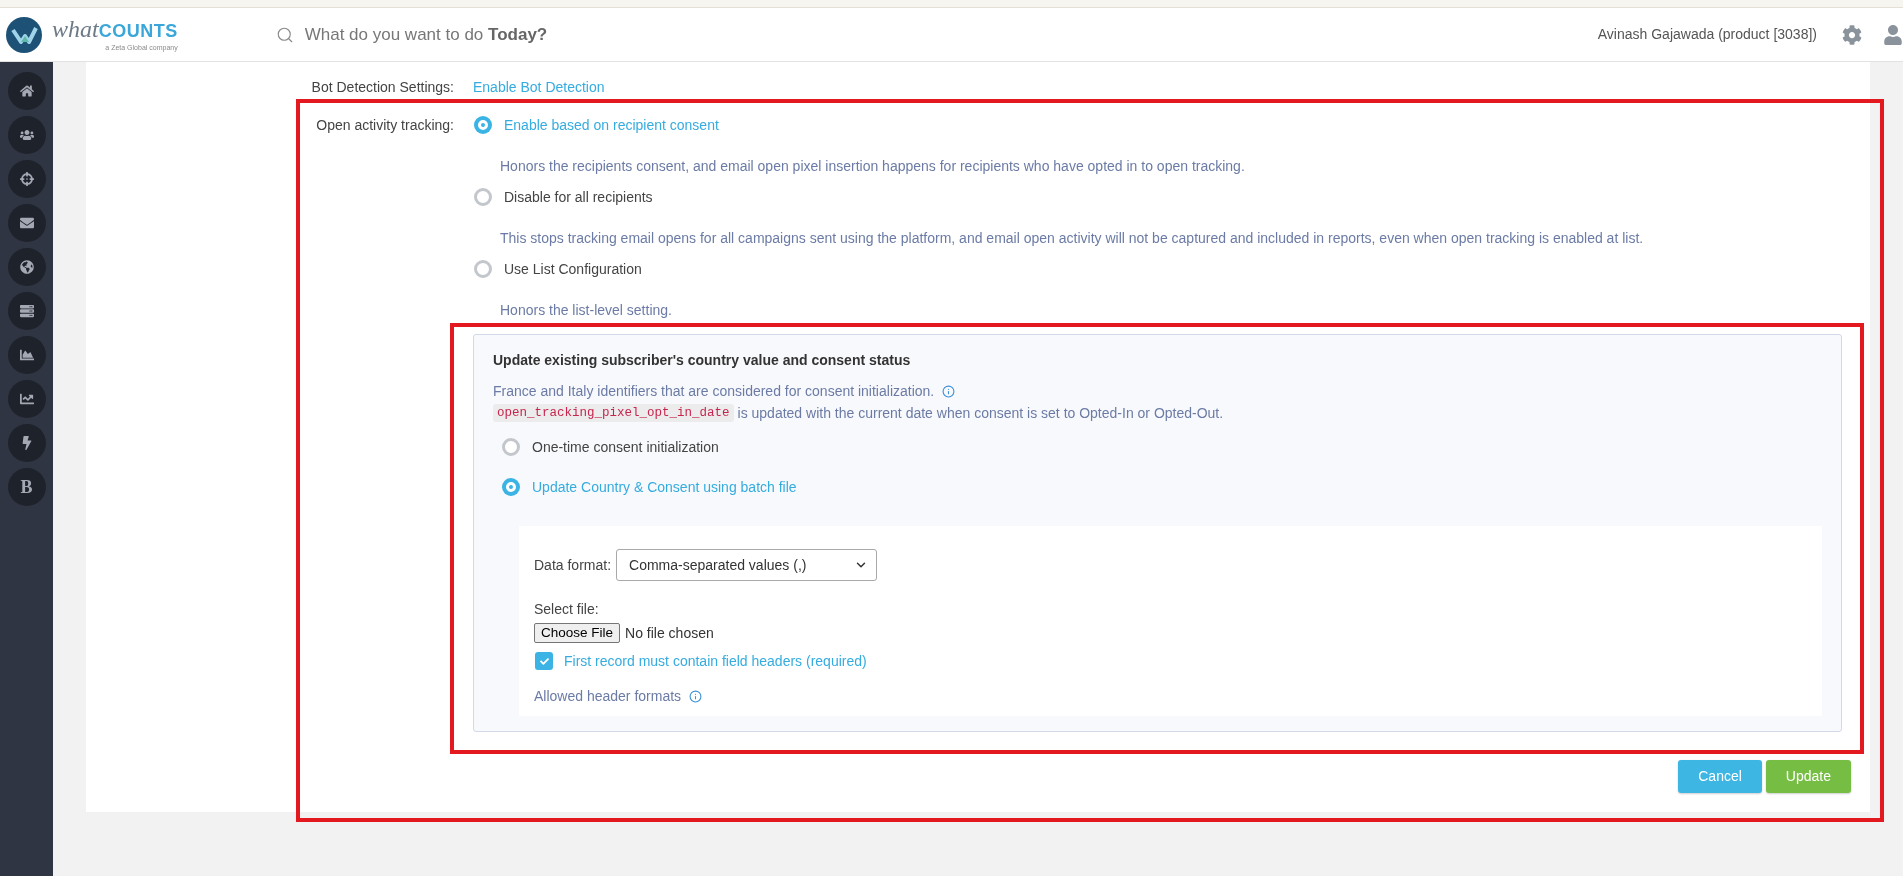 This screenshot has height=876, width=1903. Describe the element at coordinates (411, 34) in the screenshot. I see `search-field: What do you want to do Today?` at that location.